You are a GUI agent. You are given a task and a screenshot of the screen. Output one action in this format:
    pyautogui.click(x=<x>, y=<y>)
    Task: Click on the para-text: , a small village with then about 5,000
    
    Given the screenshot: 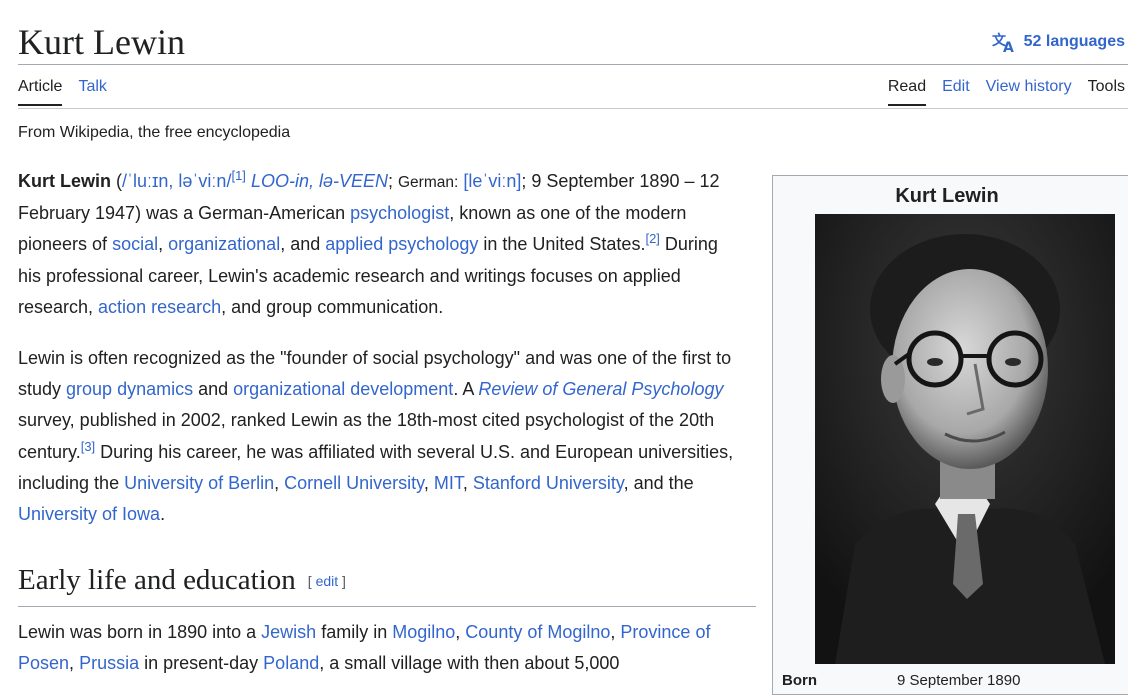 What is the action you would take?
    pyautogui.click(x=469, y=663)
    